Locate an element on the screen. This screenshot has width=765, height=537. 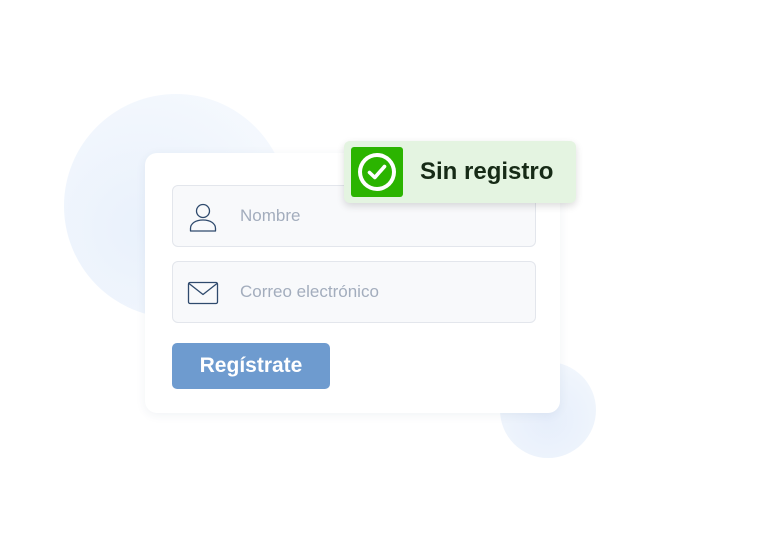
user-icon is located at coordinates (203, 217).